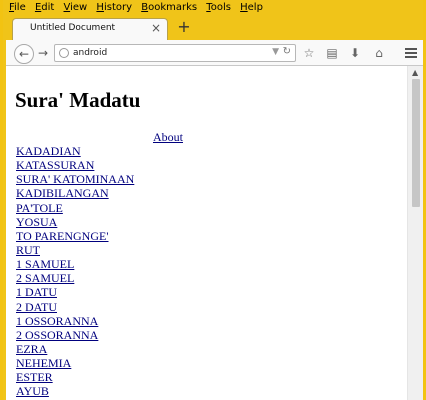  Describe the element at coordinates (75, 292) in the screenshot. I see `book-link: 1 DATU` at that location.